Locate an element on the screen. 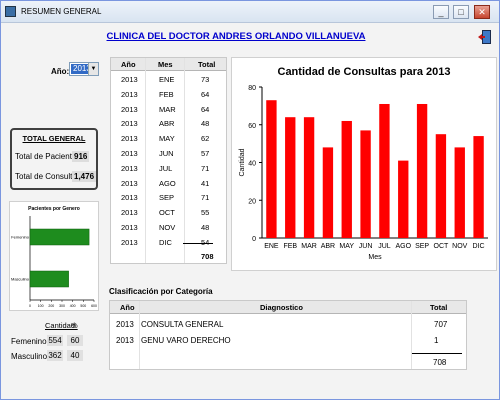  x-tick-label: AGO is located at coordinates (403, 246).